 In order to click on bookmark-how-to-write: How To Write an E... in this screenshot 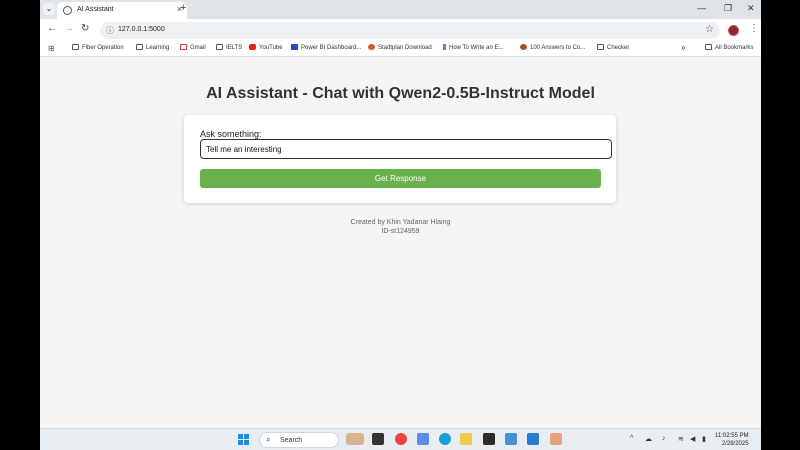, I will do `click(473, 47)`.